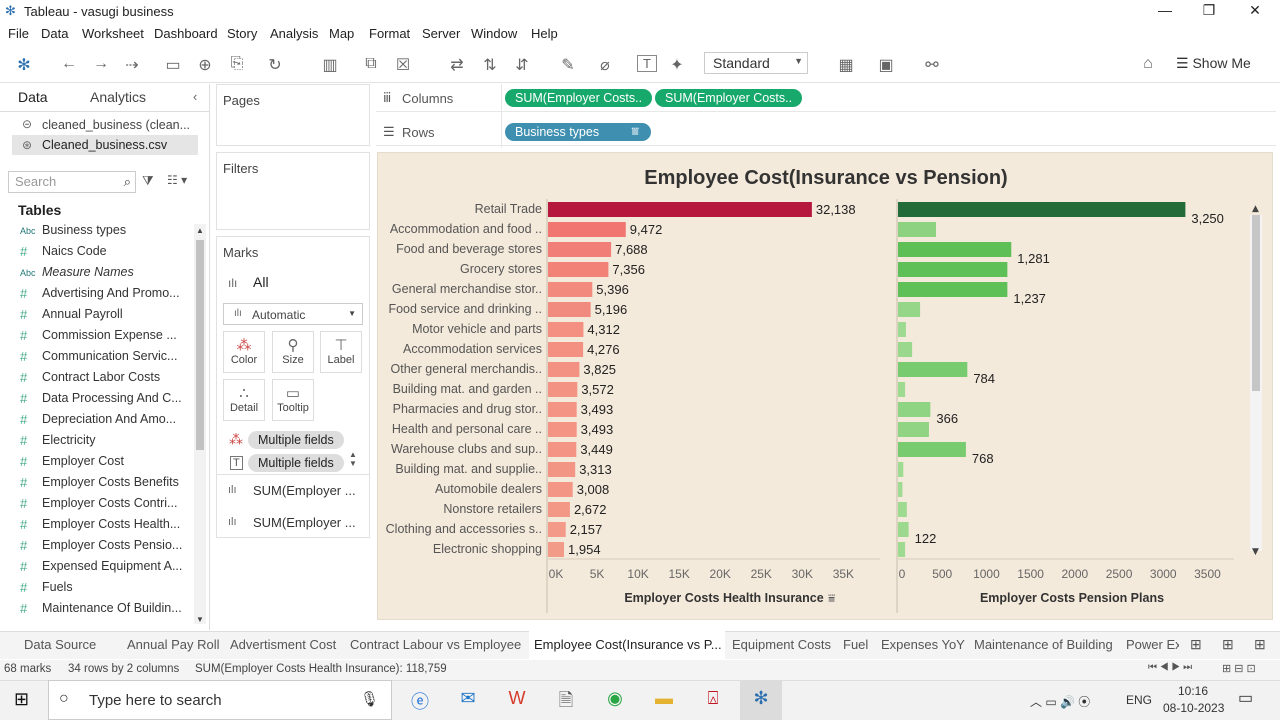 This screenshot has width=1280, height=720. I want to click on clock-time: 10:16, so click(1193, 691).